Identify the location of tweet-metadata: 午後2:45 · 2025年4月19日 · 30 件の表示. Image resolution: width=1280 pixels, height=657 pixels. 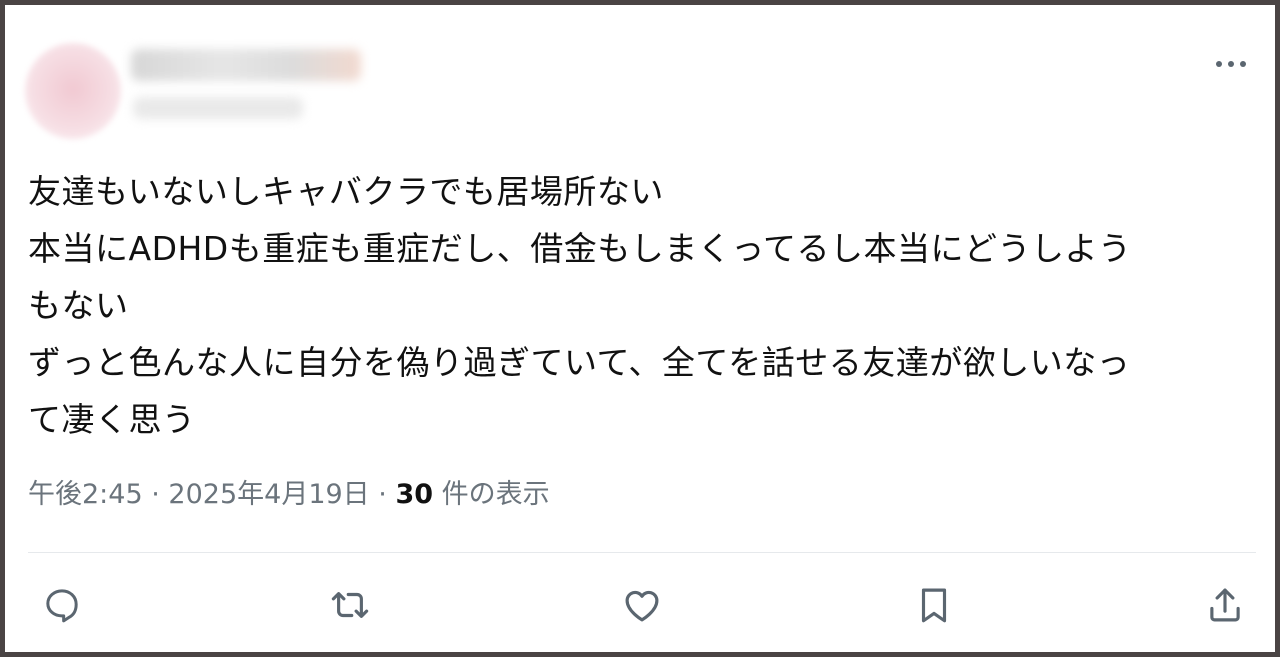
(289, 495).